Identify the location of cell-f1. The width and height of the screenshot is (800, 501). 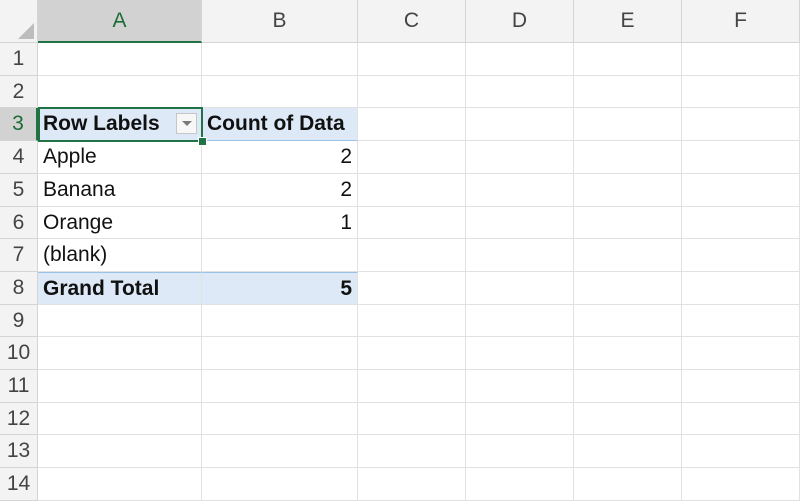
(741, 59).